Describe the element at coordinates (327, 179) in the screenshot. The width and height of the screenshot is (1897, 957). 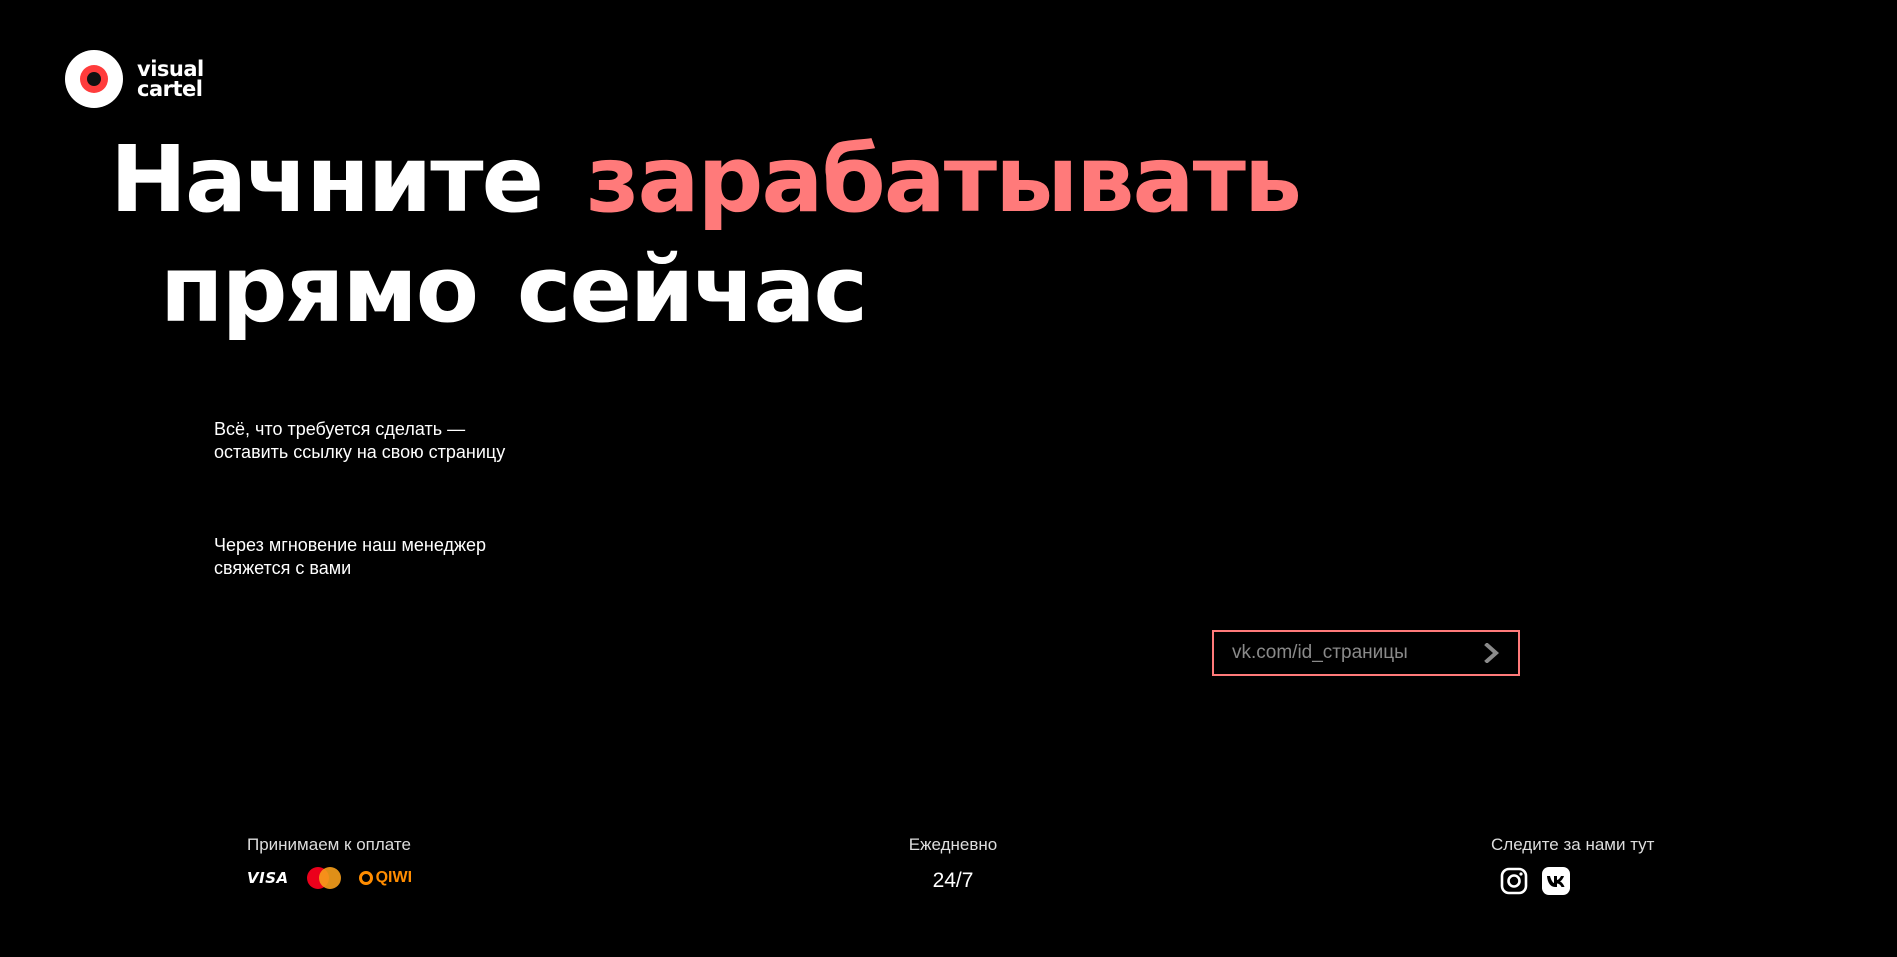
I see `hero-word-start: Начните` at that location.